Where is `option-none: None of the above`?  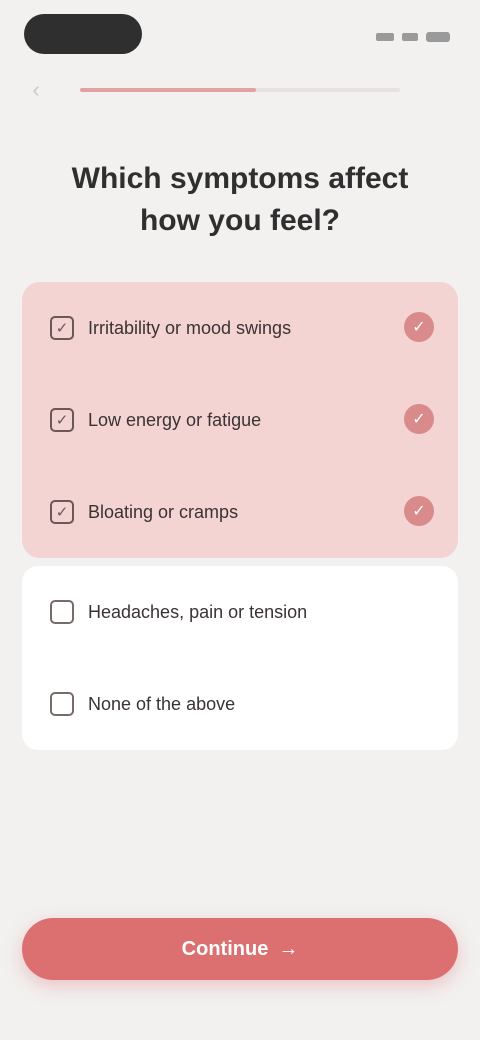
option-none: None of the above is located at coordinates (240, 704).